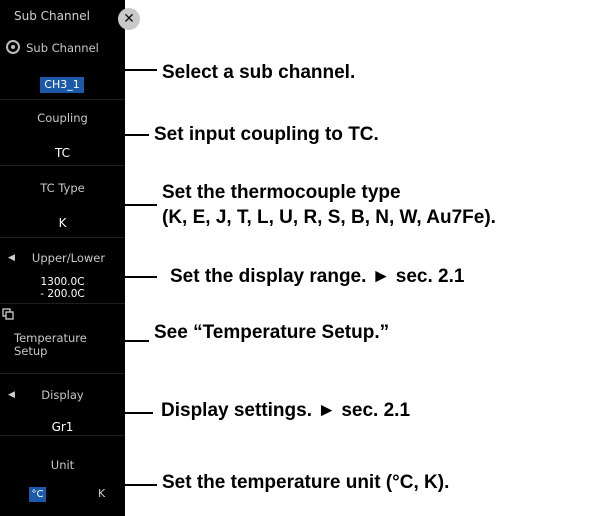  Describe the element at coordinates (317, 276) in the screenshot. I see `annotation-upper-lower: Set the display range. ► sec. 2.1` at that location.